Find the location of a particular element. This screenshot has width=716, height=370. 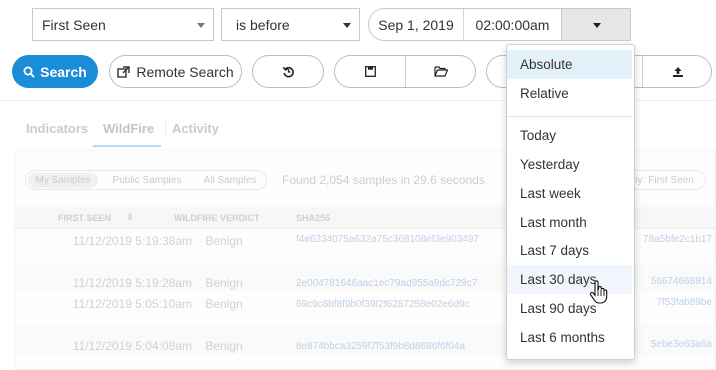

date-input-value: Sep 1, 2019 is located at coordinates (416, 24).